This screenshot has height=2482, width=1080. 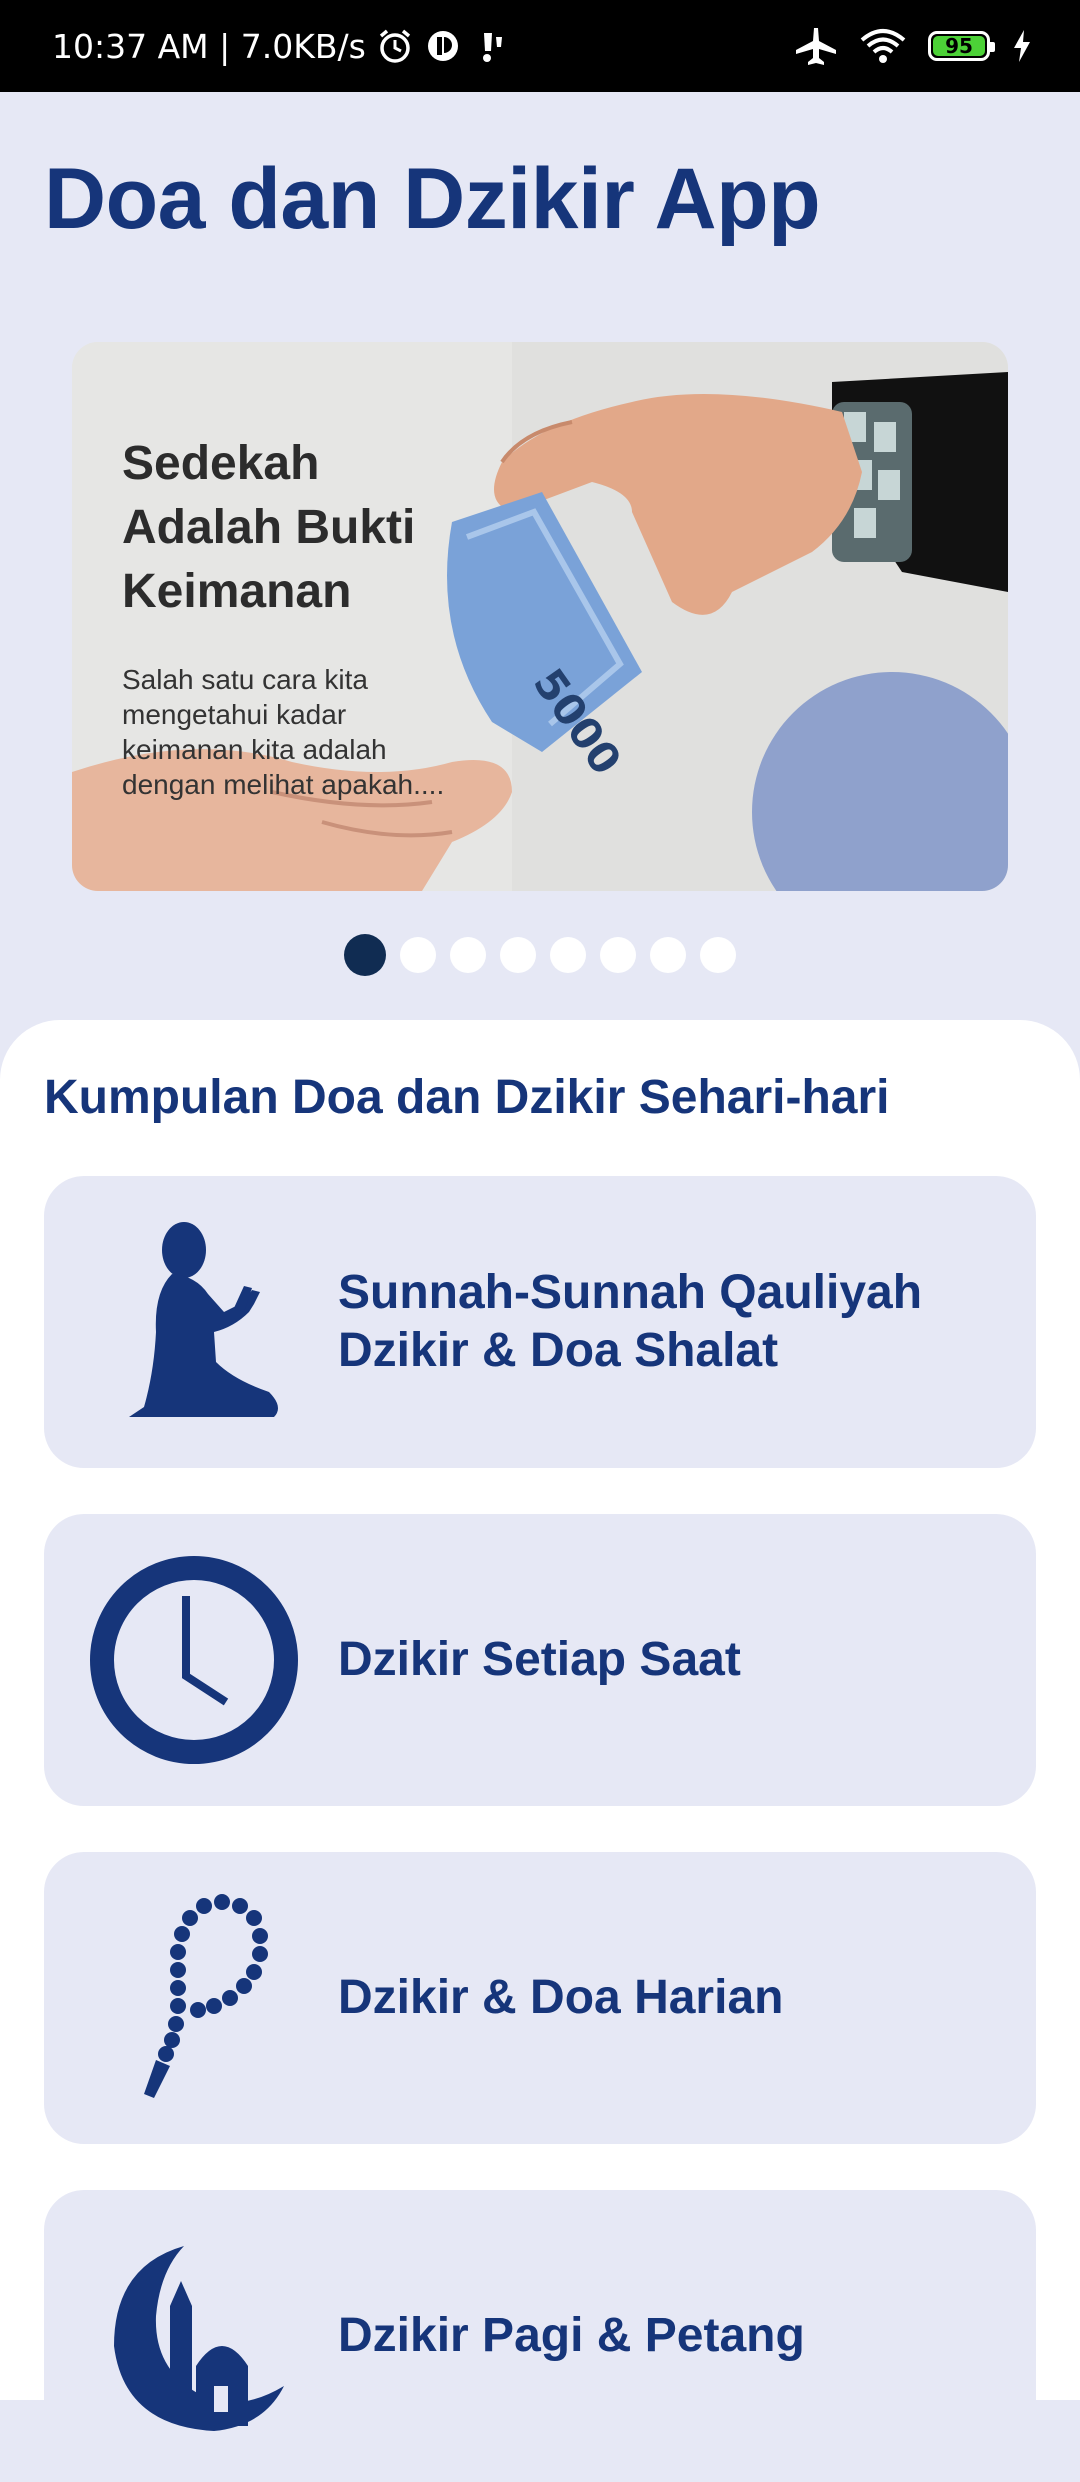 I want to click on menu-label: Dzikir Pagi & Petang, so click(x=571, y=2335).